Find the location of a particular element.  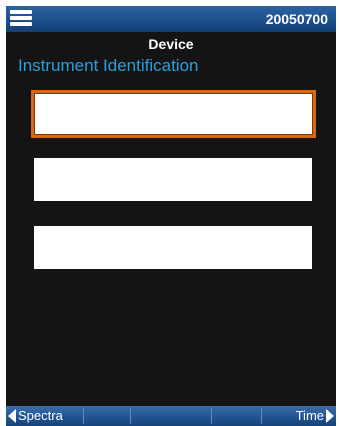

arrow-right-icon is located at coordinates (330, 416).